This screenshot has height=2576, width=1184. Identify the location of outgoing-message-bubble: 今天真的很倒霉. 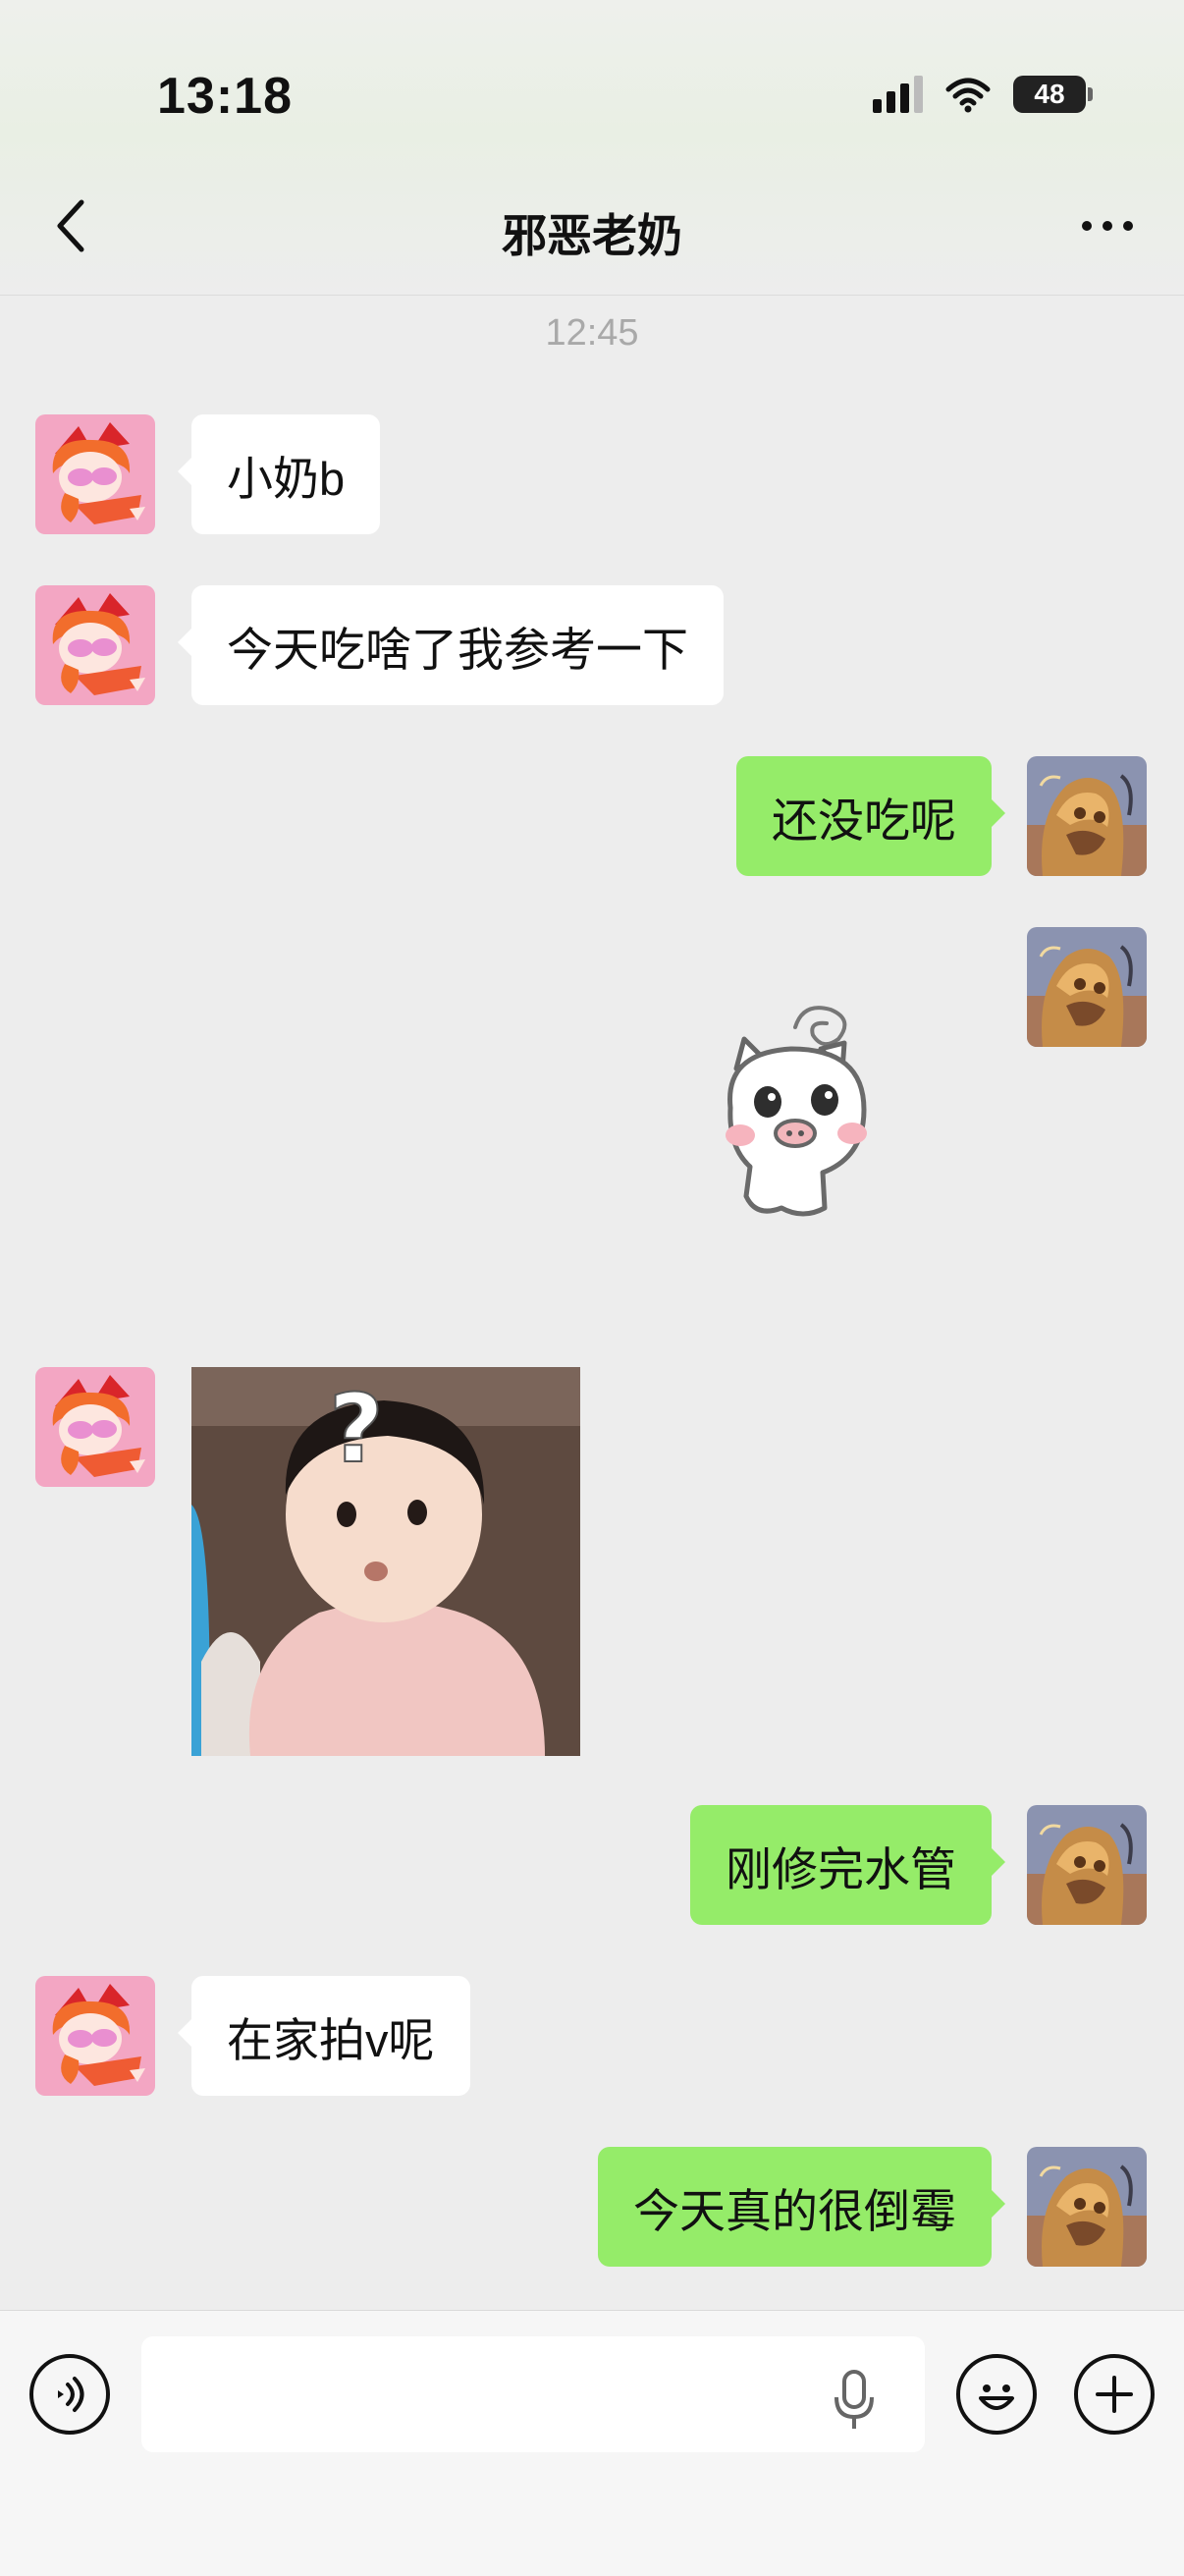
(802, 2207).